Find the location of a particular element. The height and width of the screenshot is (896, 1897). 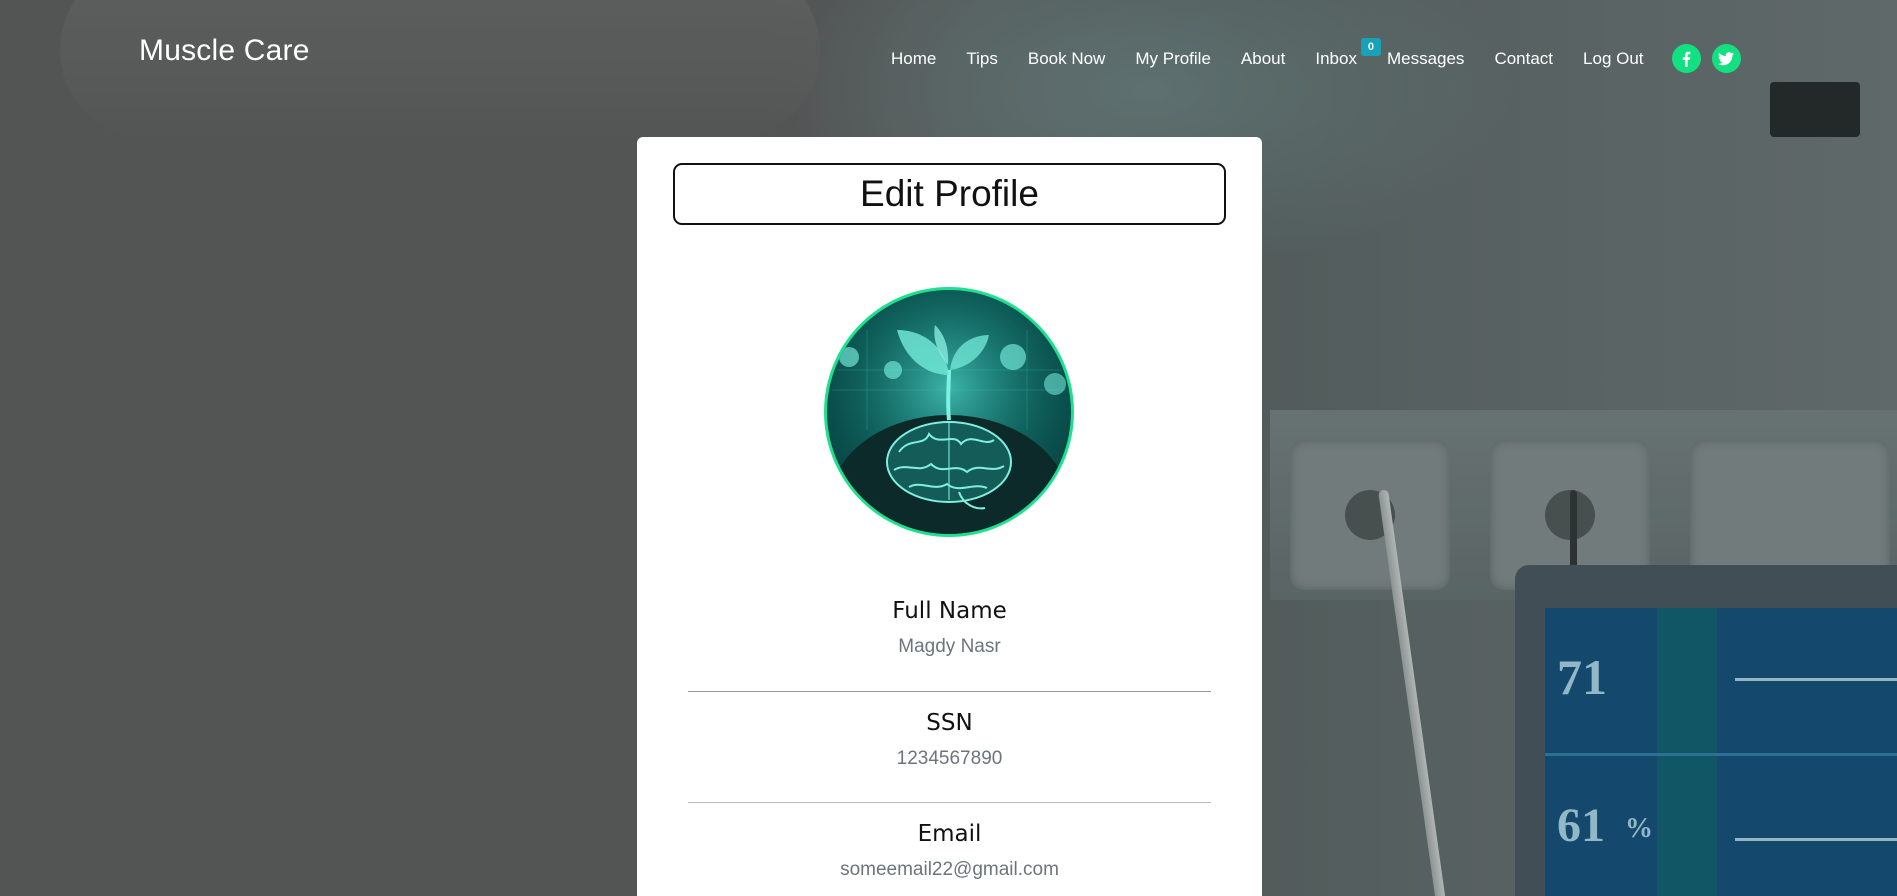

nav-tips: Tips is located at coordinates (982, 59).